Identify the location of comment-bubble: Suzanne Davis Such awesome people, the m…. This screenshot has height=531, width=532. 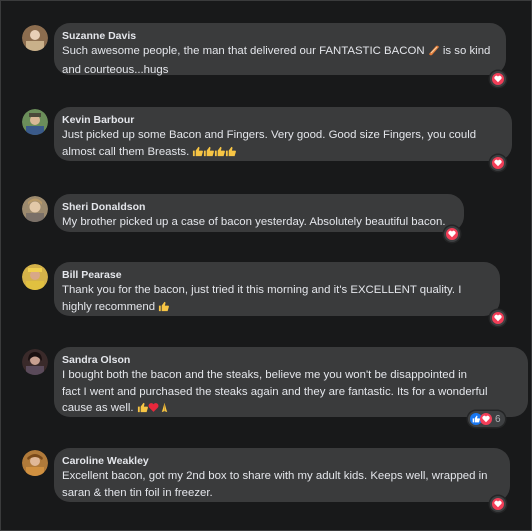
(280, 49).